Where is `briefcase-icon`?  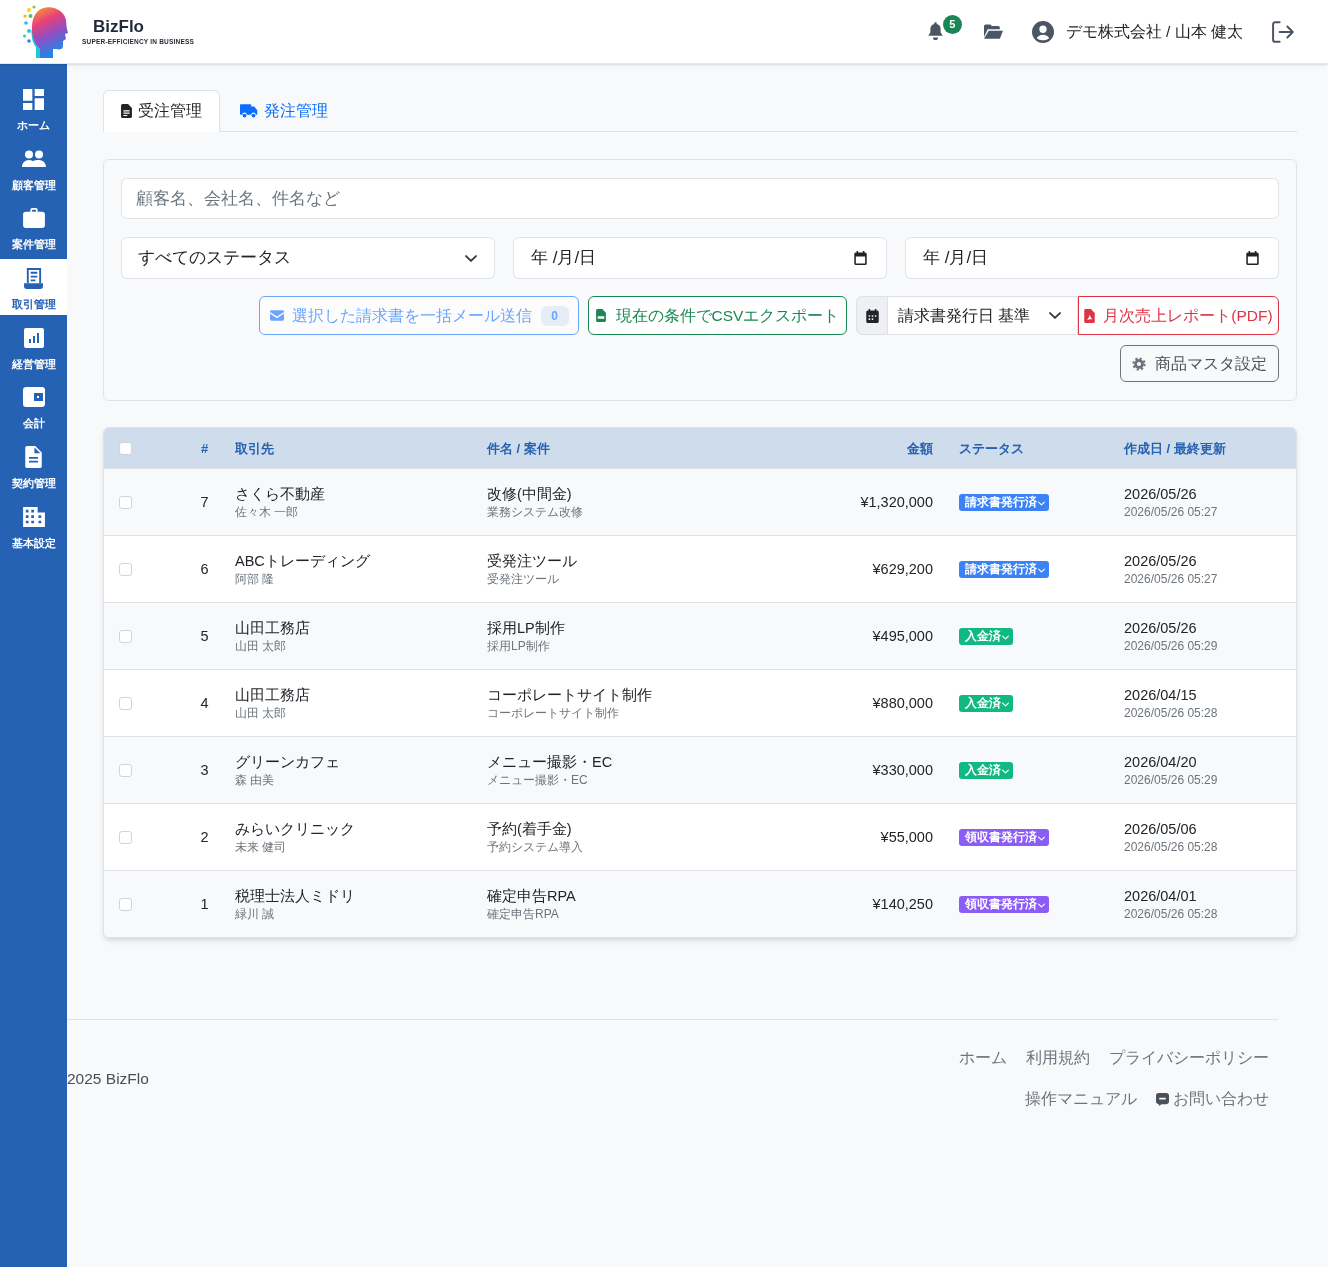
briefcase-icon is located at coordinates (33, 218).